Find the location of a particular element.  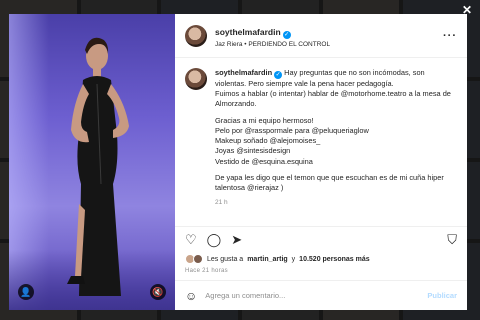

liker-avatar is located at coordinates (198, 259).